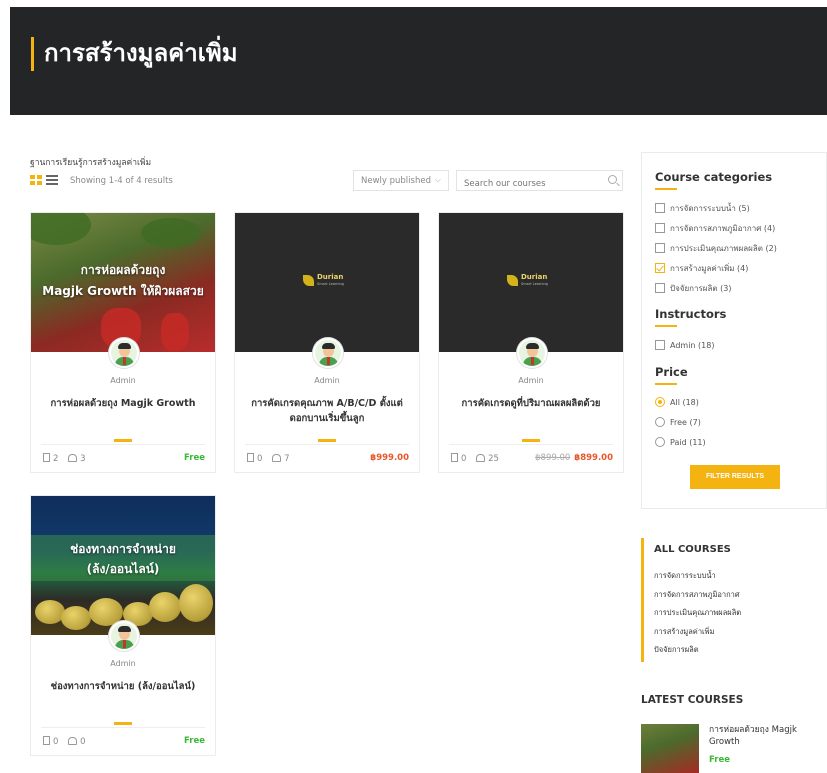 This screenshot has height=773, width=827. What do you see at coordinates (64, 741) in the screenshot?
I see `course-meta: 0 0` at bounding box center [64, 741].